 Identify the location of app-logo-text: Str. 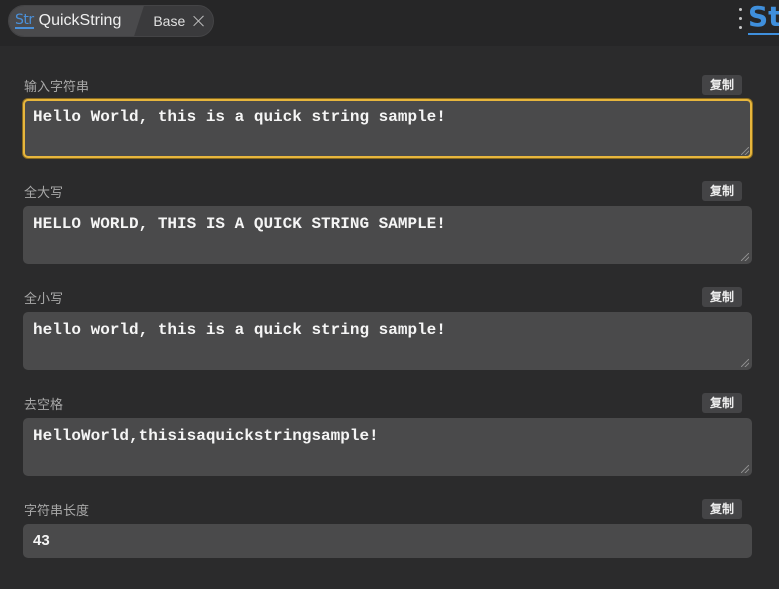
(763, 18).